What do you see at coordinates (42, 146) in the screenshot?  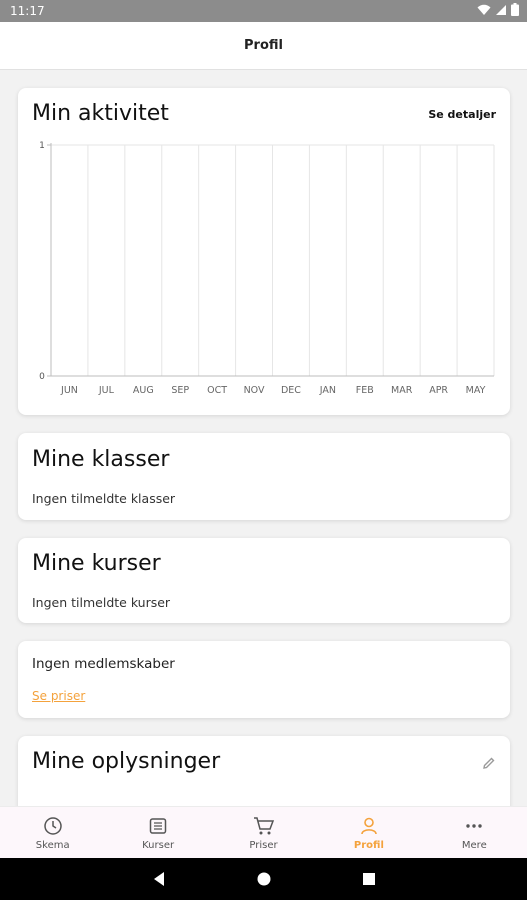 I see `y-tick-label: 1` at bounding box center [42, 146].